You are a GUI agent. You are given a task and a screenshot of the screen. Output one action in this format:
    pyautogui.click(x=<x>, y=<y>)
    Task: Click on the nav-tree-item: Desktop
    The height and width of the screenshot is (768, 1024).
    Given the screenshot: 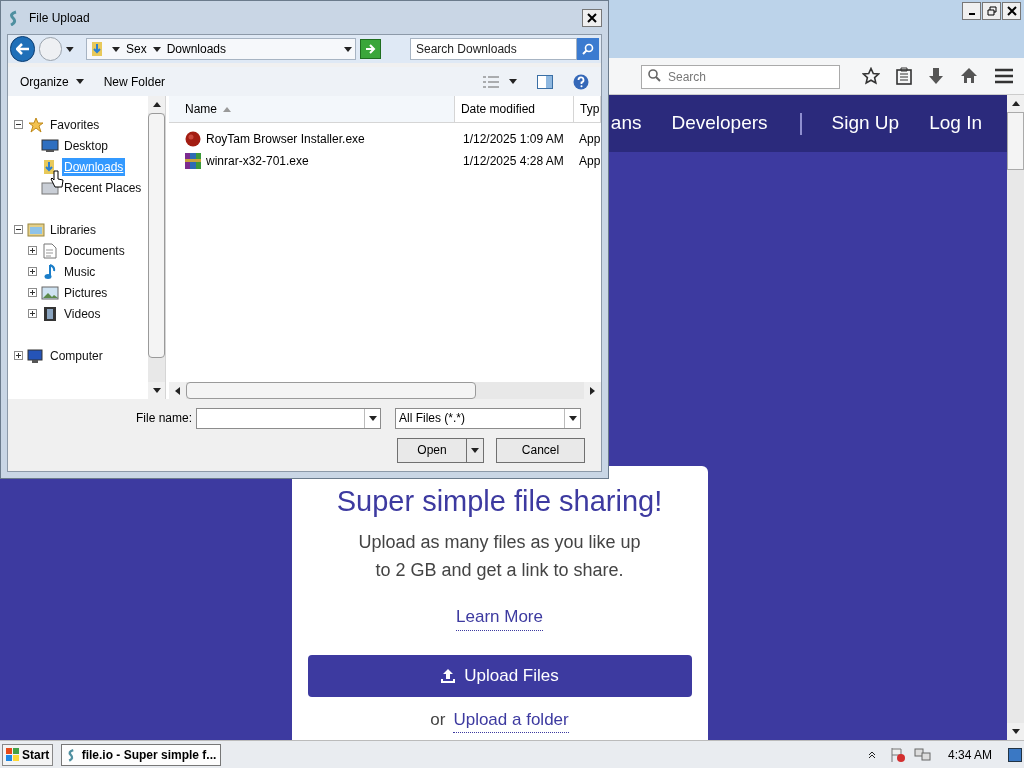 What is the action you would take?
    pyautogui.click(x=86, y=145)
    